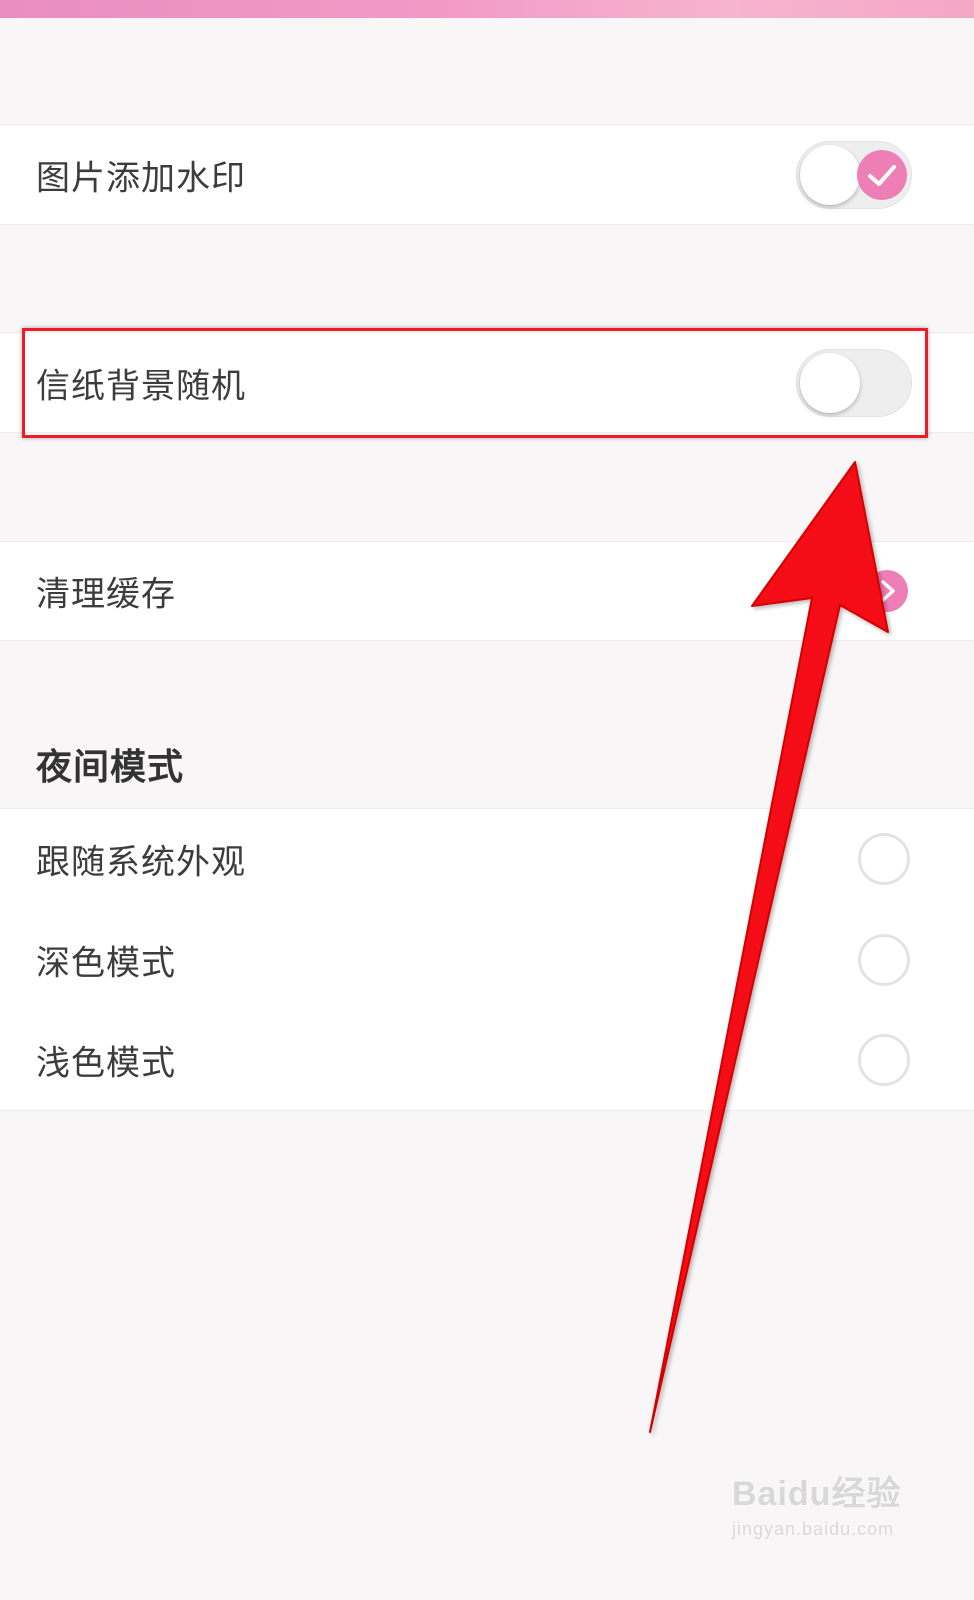 The width and height of the screenshot is (974, 1600). I want to click on watermark-toggle, so click(854, 174).